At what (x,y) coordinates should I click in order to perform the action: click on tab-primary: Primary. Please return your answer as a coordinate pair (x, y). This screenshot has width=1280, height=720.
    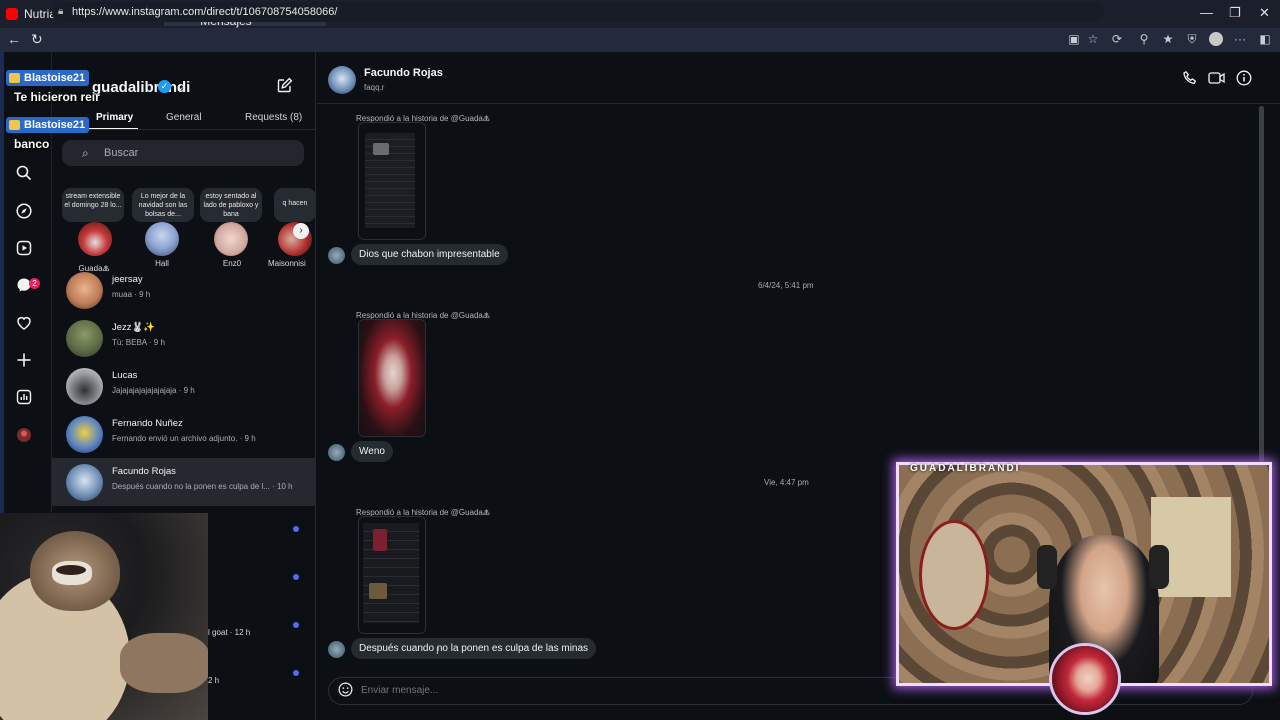
    Looking at the image, I should click on (114, 117).